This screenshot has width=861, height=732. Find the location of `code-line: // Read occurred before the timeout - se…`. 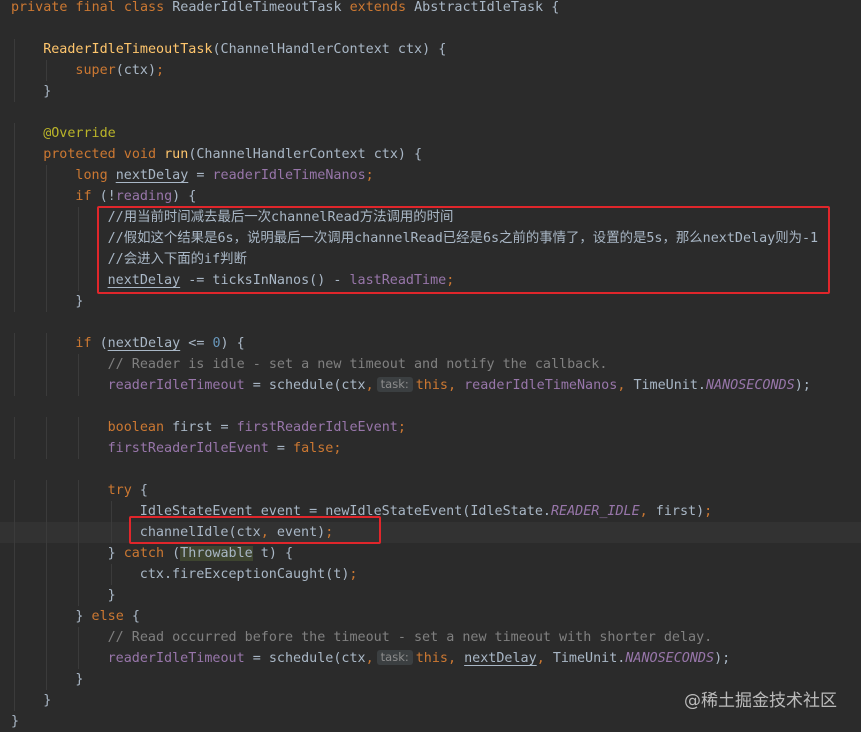

code-line: // Read occurred before the timeout - se… is located at coordinates (430, 637).